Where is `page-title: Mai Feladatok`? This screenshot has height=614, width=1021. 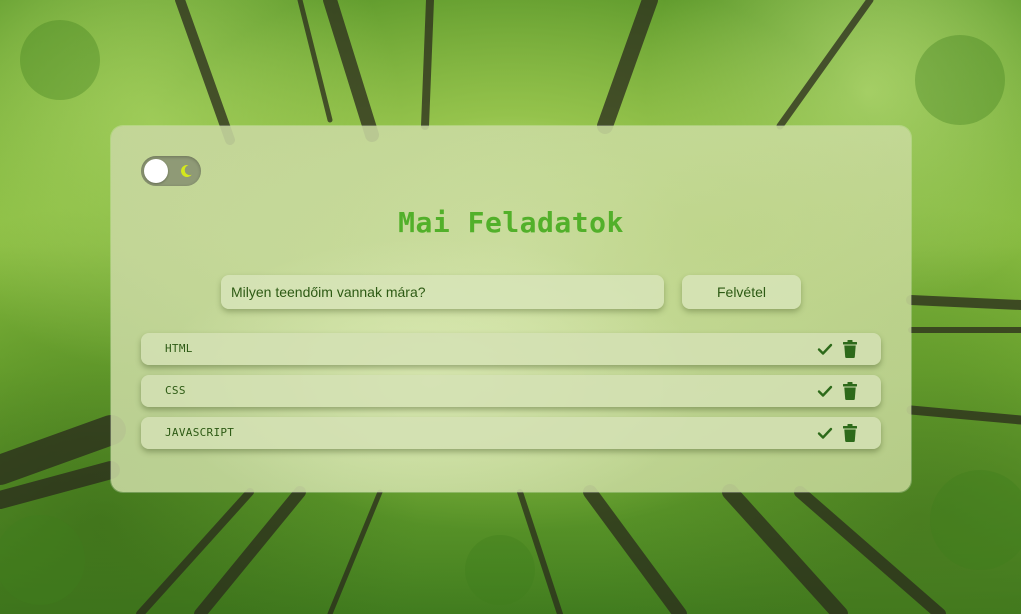
page-title: Mai Feladatok is located at coordinates (511, 222).